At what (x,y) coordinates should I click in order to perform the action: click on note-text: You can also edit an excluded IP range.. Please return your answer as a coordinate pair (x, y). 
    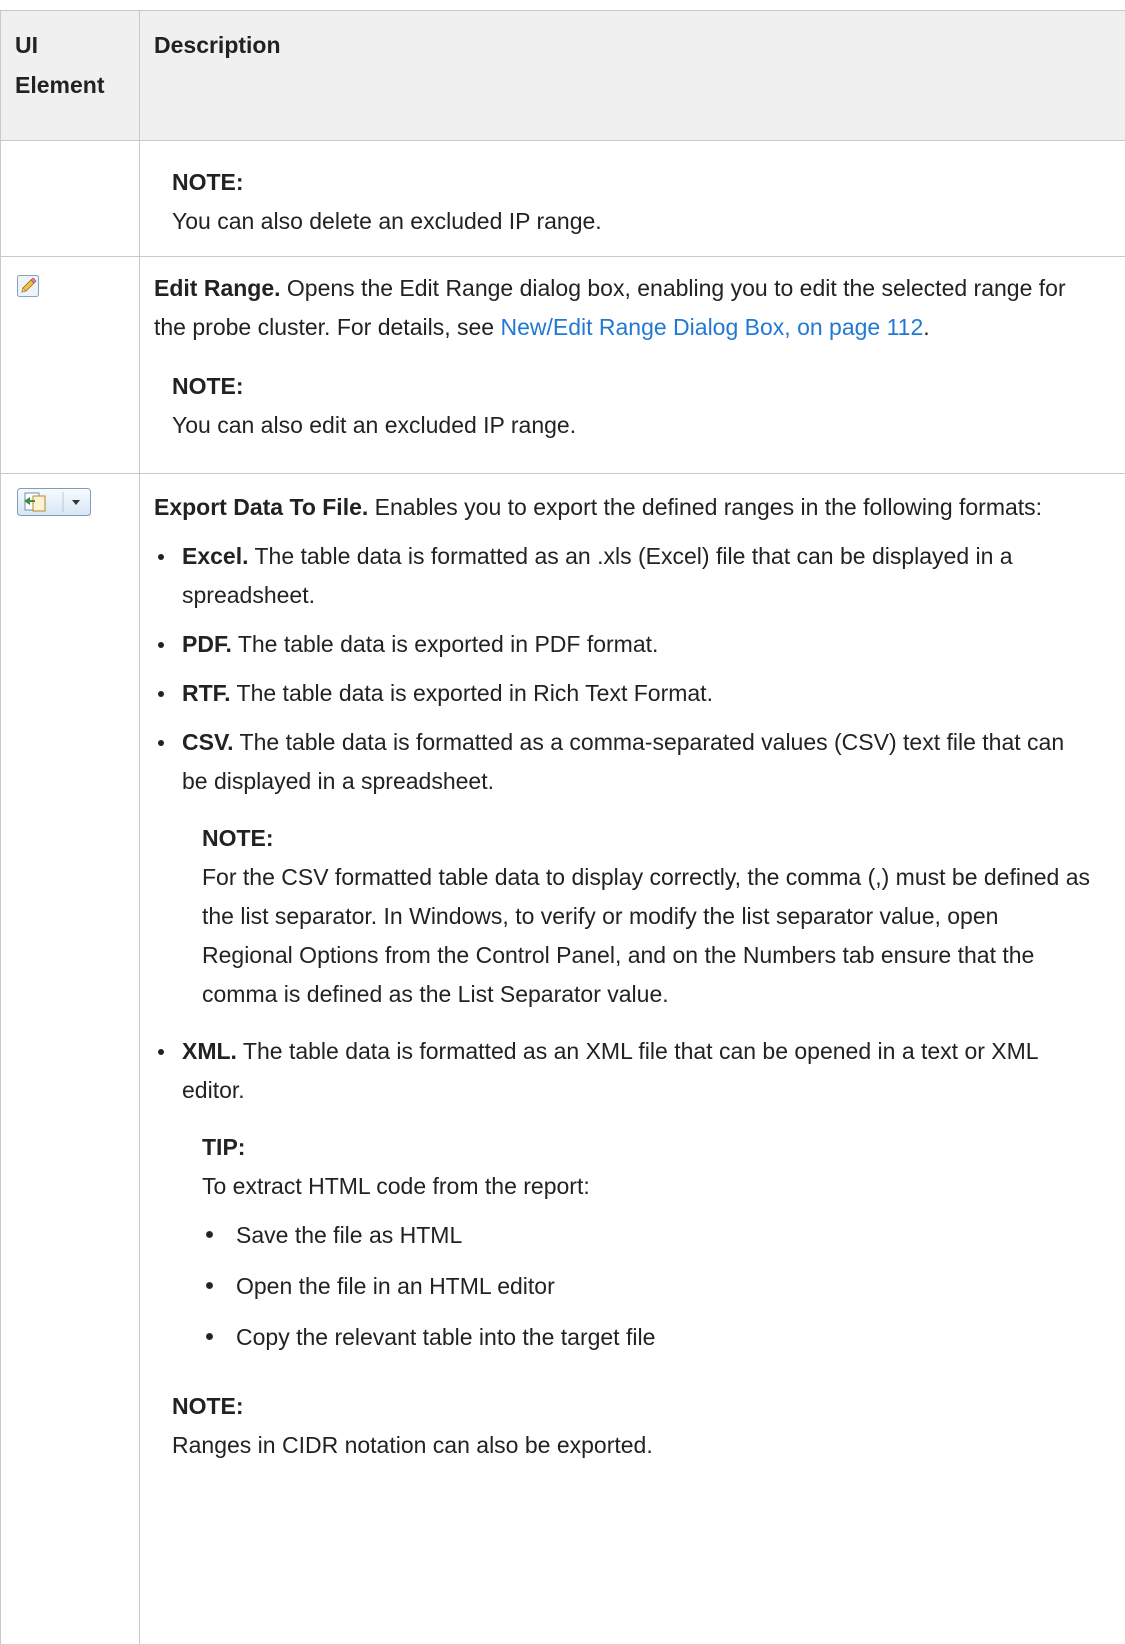
    Looking at the image, I should click on (374, 425).